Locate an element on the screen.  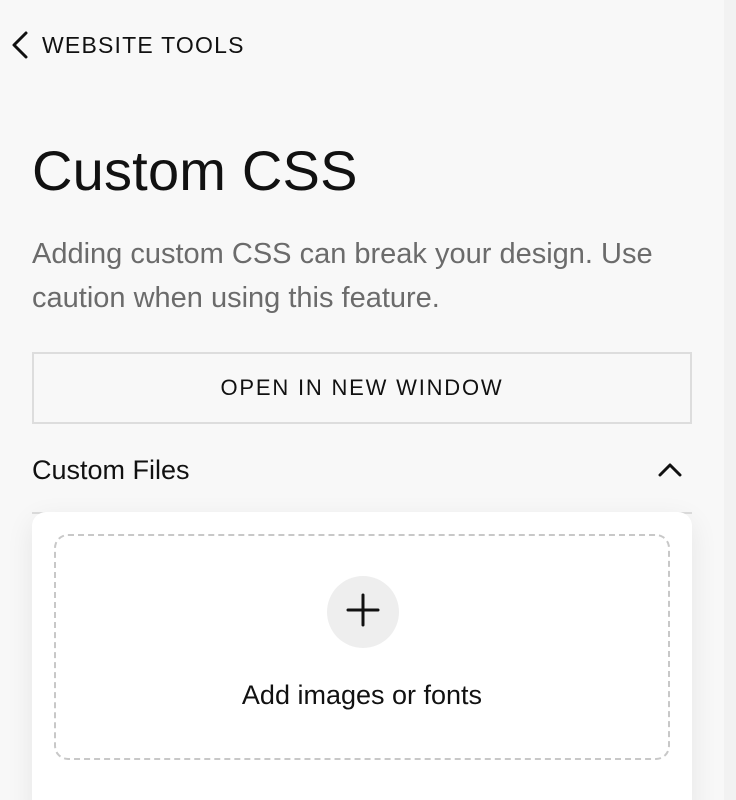
add-file-button is located at coordinates (363, 612).